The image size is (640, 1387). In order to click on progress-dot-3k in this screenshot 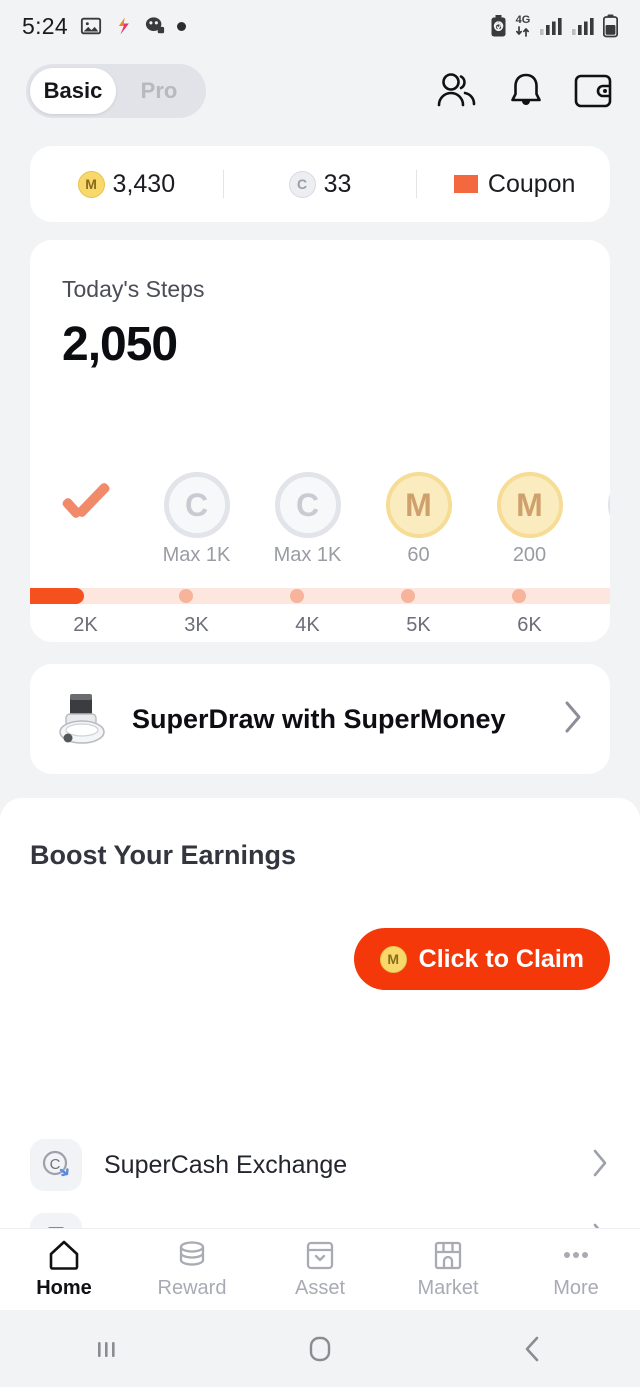, I will do `click(186, 596)`.